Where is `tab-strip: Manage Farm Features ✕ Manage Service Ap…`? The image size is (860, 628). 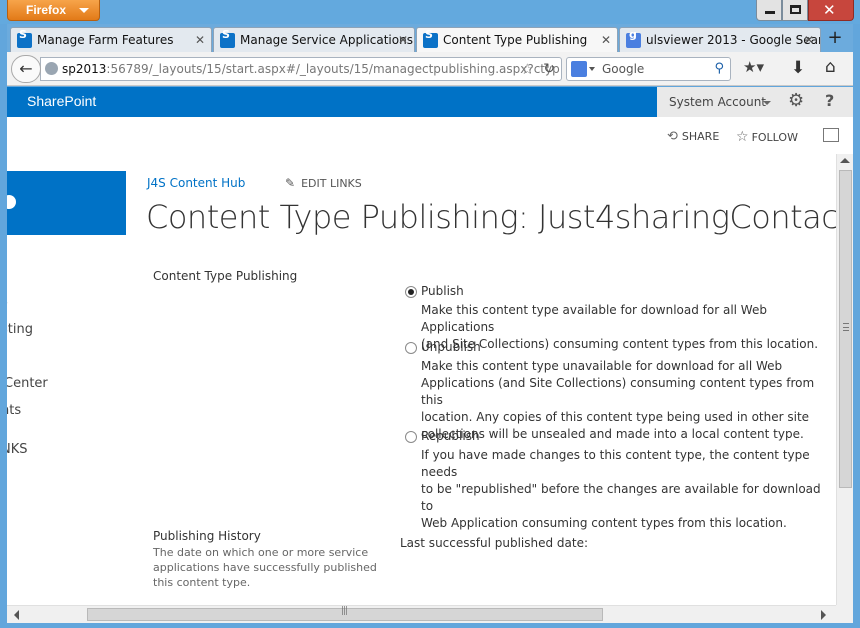
tab-strip: Manage Farm Features ✕ Manage Service Ap… is located at coordinates (430, 38).